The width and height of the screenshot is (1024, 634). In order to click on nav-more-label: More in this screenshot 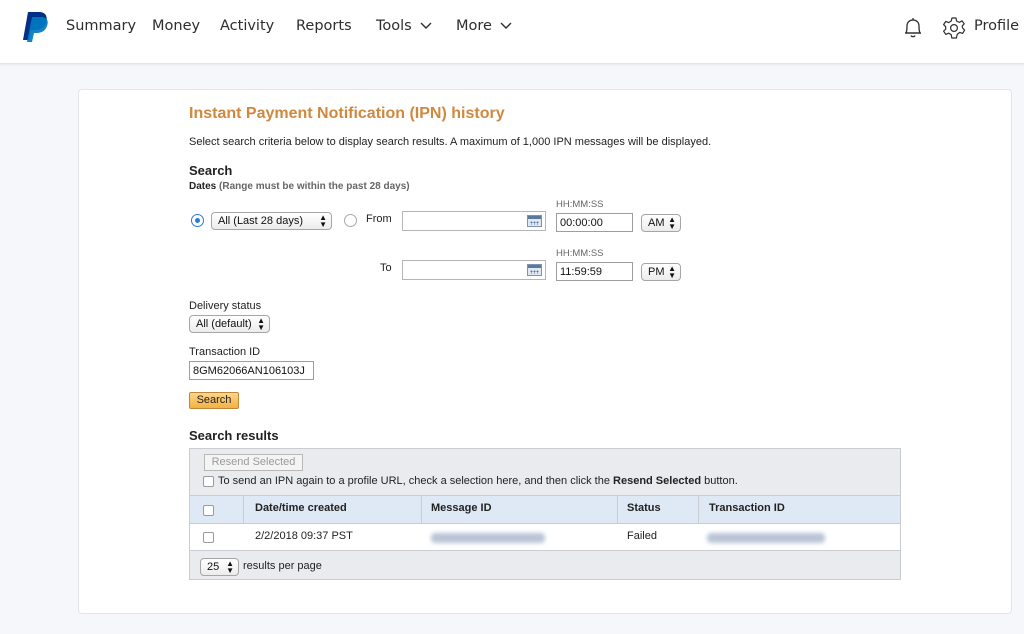, I will do `click(474, 26)`.